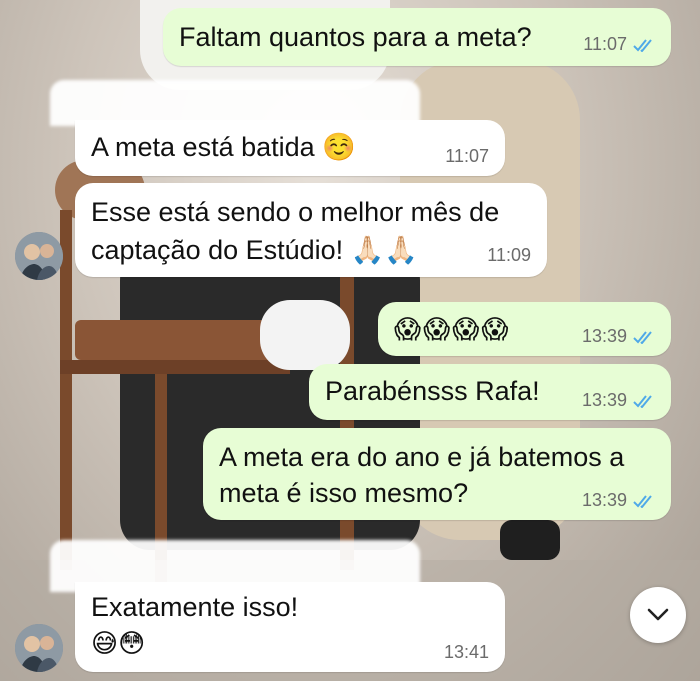 This screenshot has height=681, width=700. I want to click on message-text-line: captação do Estúdio! 🙏🏻🙏🏻, so click(254, 250).